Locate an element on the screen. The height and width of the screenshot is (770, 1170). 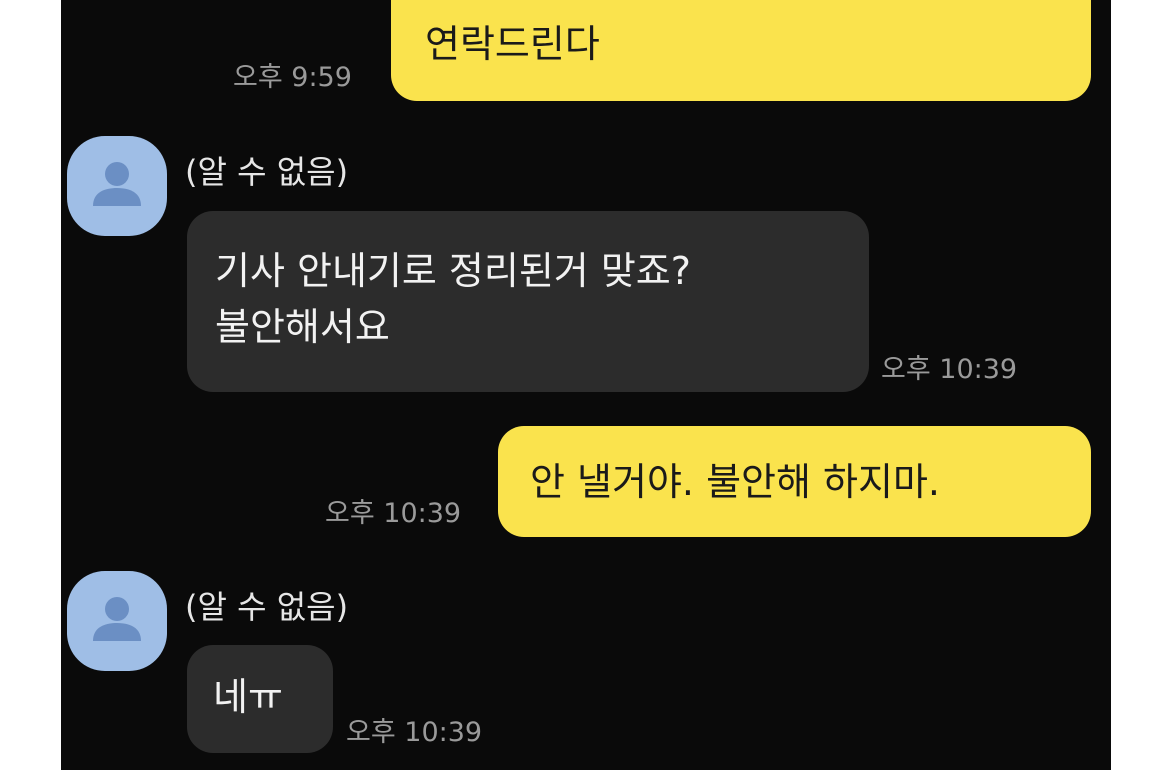
message-timestamp: 오후 9:59 is located at coordinates (292, 77).